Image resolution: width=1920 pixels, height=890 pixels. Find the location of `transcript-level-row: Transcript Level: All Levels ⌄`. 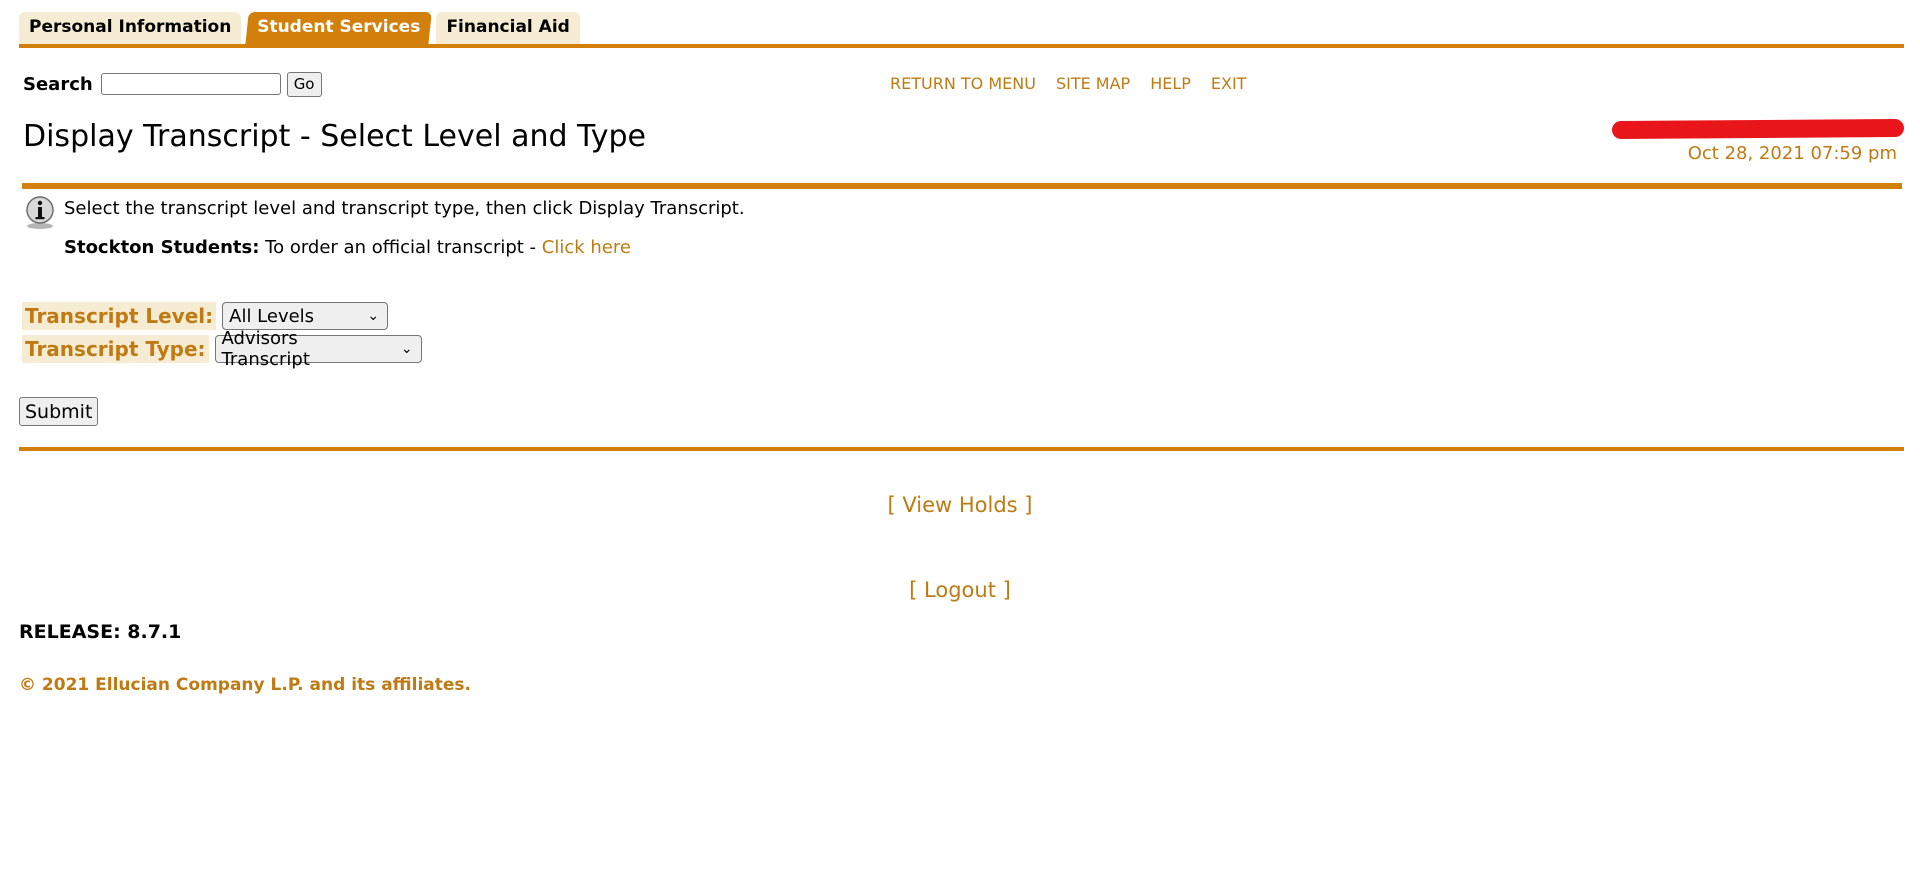

transcript-level-row: Transcript Level: All Levels ⌄ is located at coordinates (205, 316).